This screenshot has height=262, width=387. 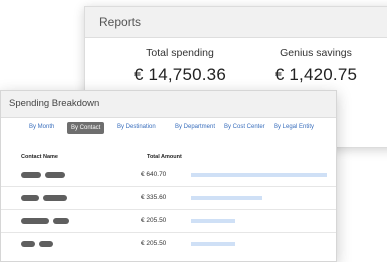 What do you see at coordinates (244, 127) in the screenshot?
I see `tab-by-cost-center: By Cost Center` at bounding box center [244, 127].